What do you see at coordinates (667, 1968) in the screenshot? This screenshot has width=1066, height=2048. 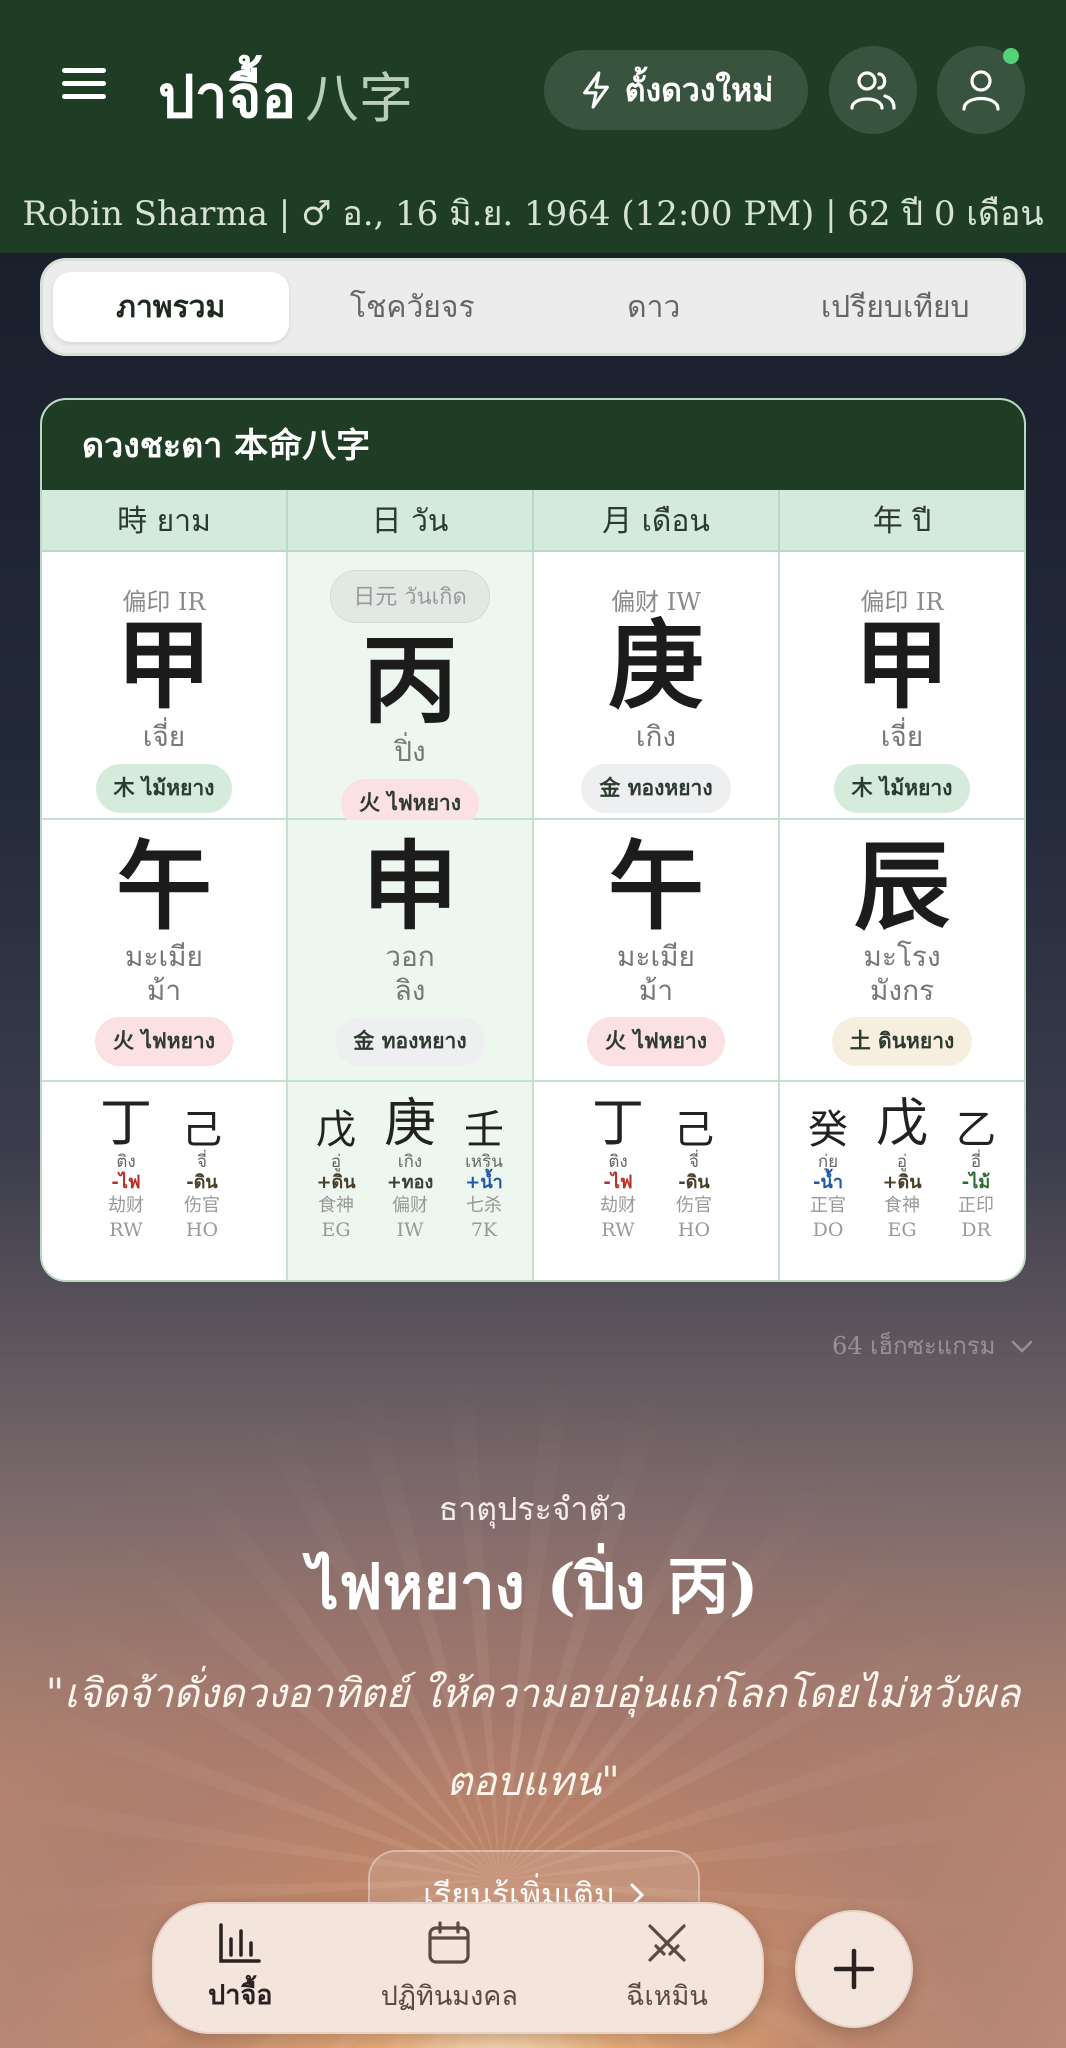 I see `nav-item-qimen: ฉีเหมิน` at bounding box center [667, 1968].